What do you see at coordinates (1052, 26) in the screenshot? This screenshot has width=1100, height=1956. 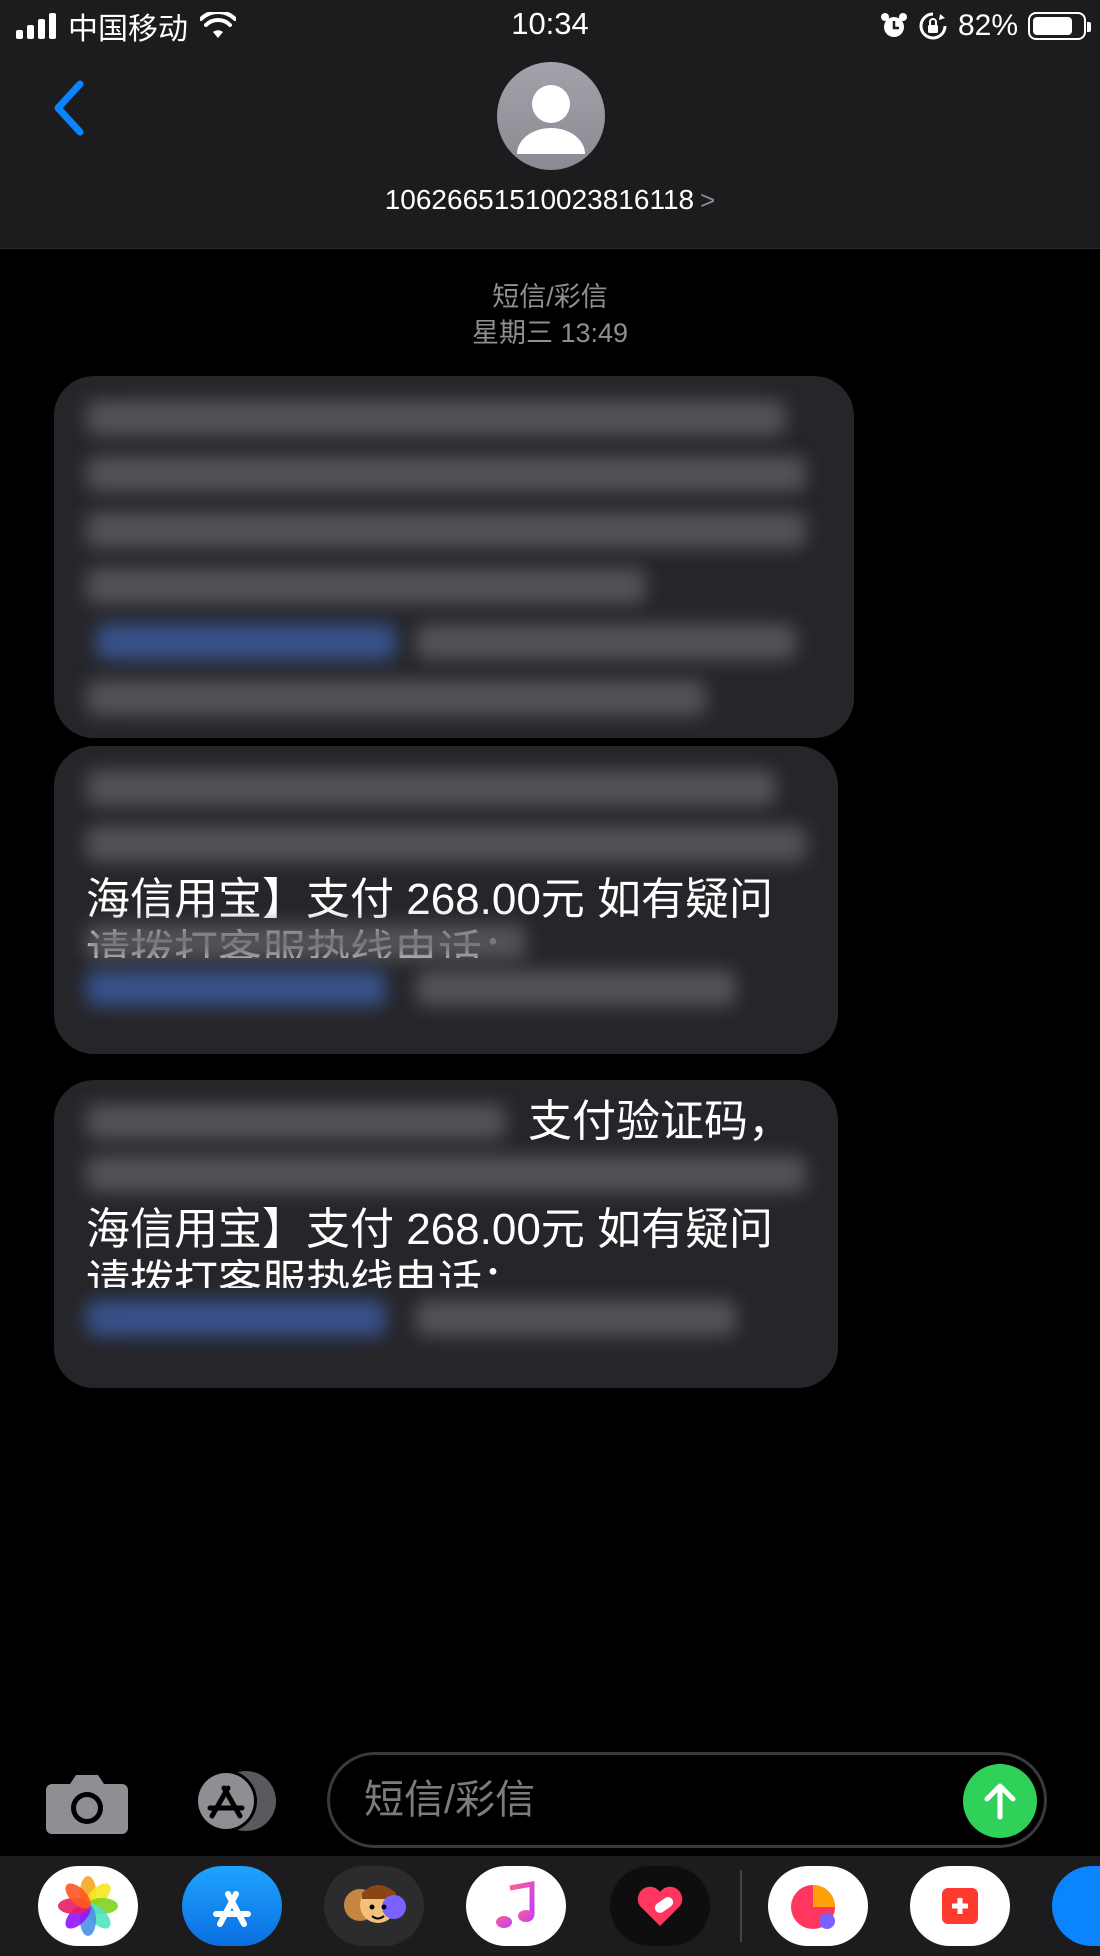 I see `battery-level` at bounding box center [1052, 26].